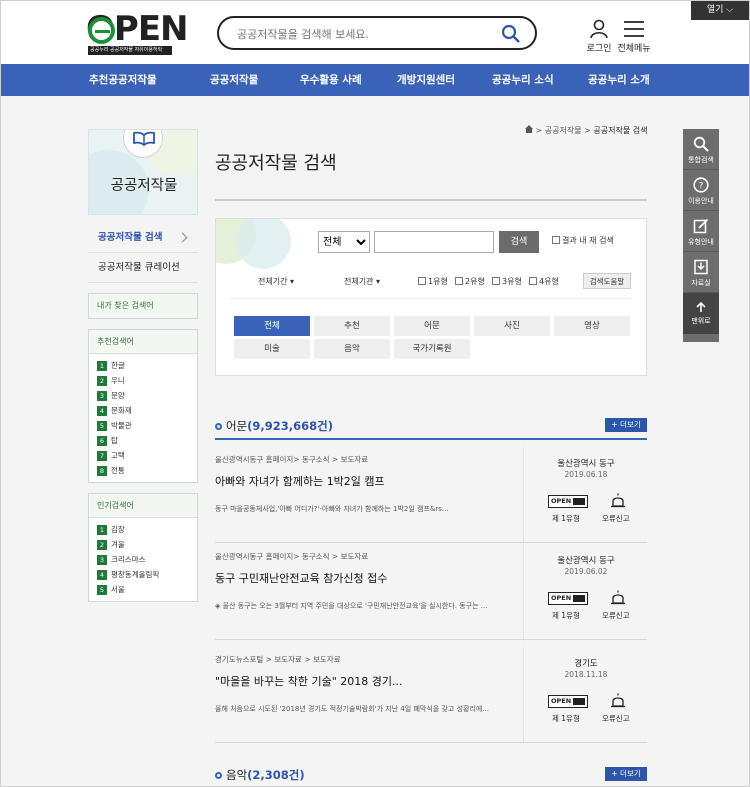 The width and height of the screenshot is (750, 787). Describe the element at coordinates (701, 321) in the screenshot. I see `quick-label: 맨위로` at that location.